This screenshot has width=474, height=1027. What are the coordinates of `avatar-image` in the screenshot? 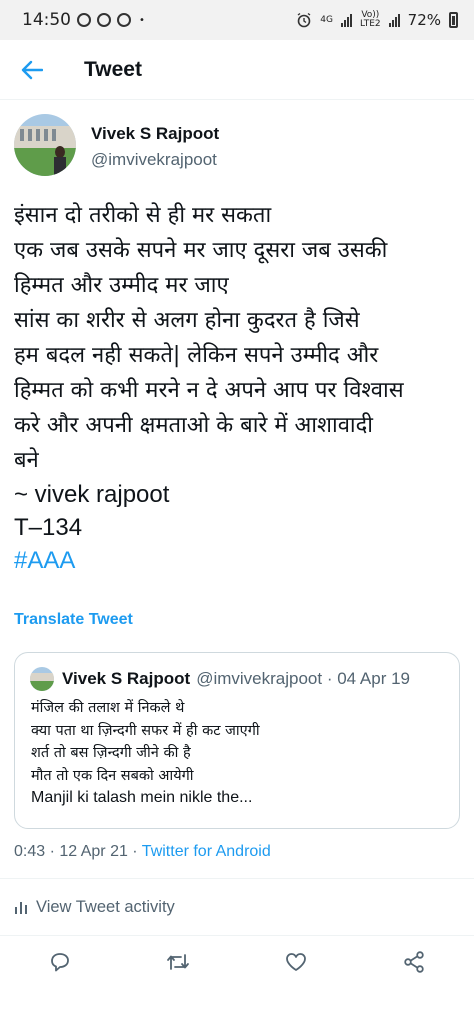 It's located at (45, 145).